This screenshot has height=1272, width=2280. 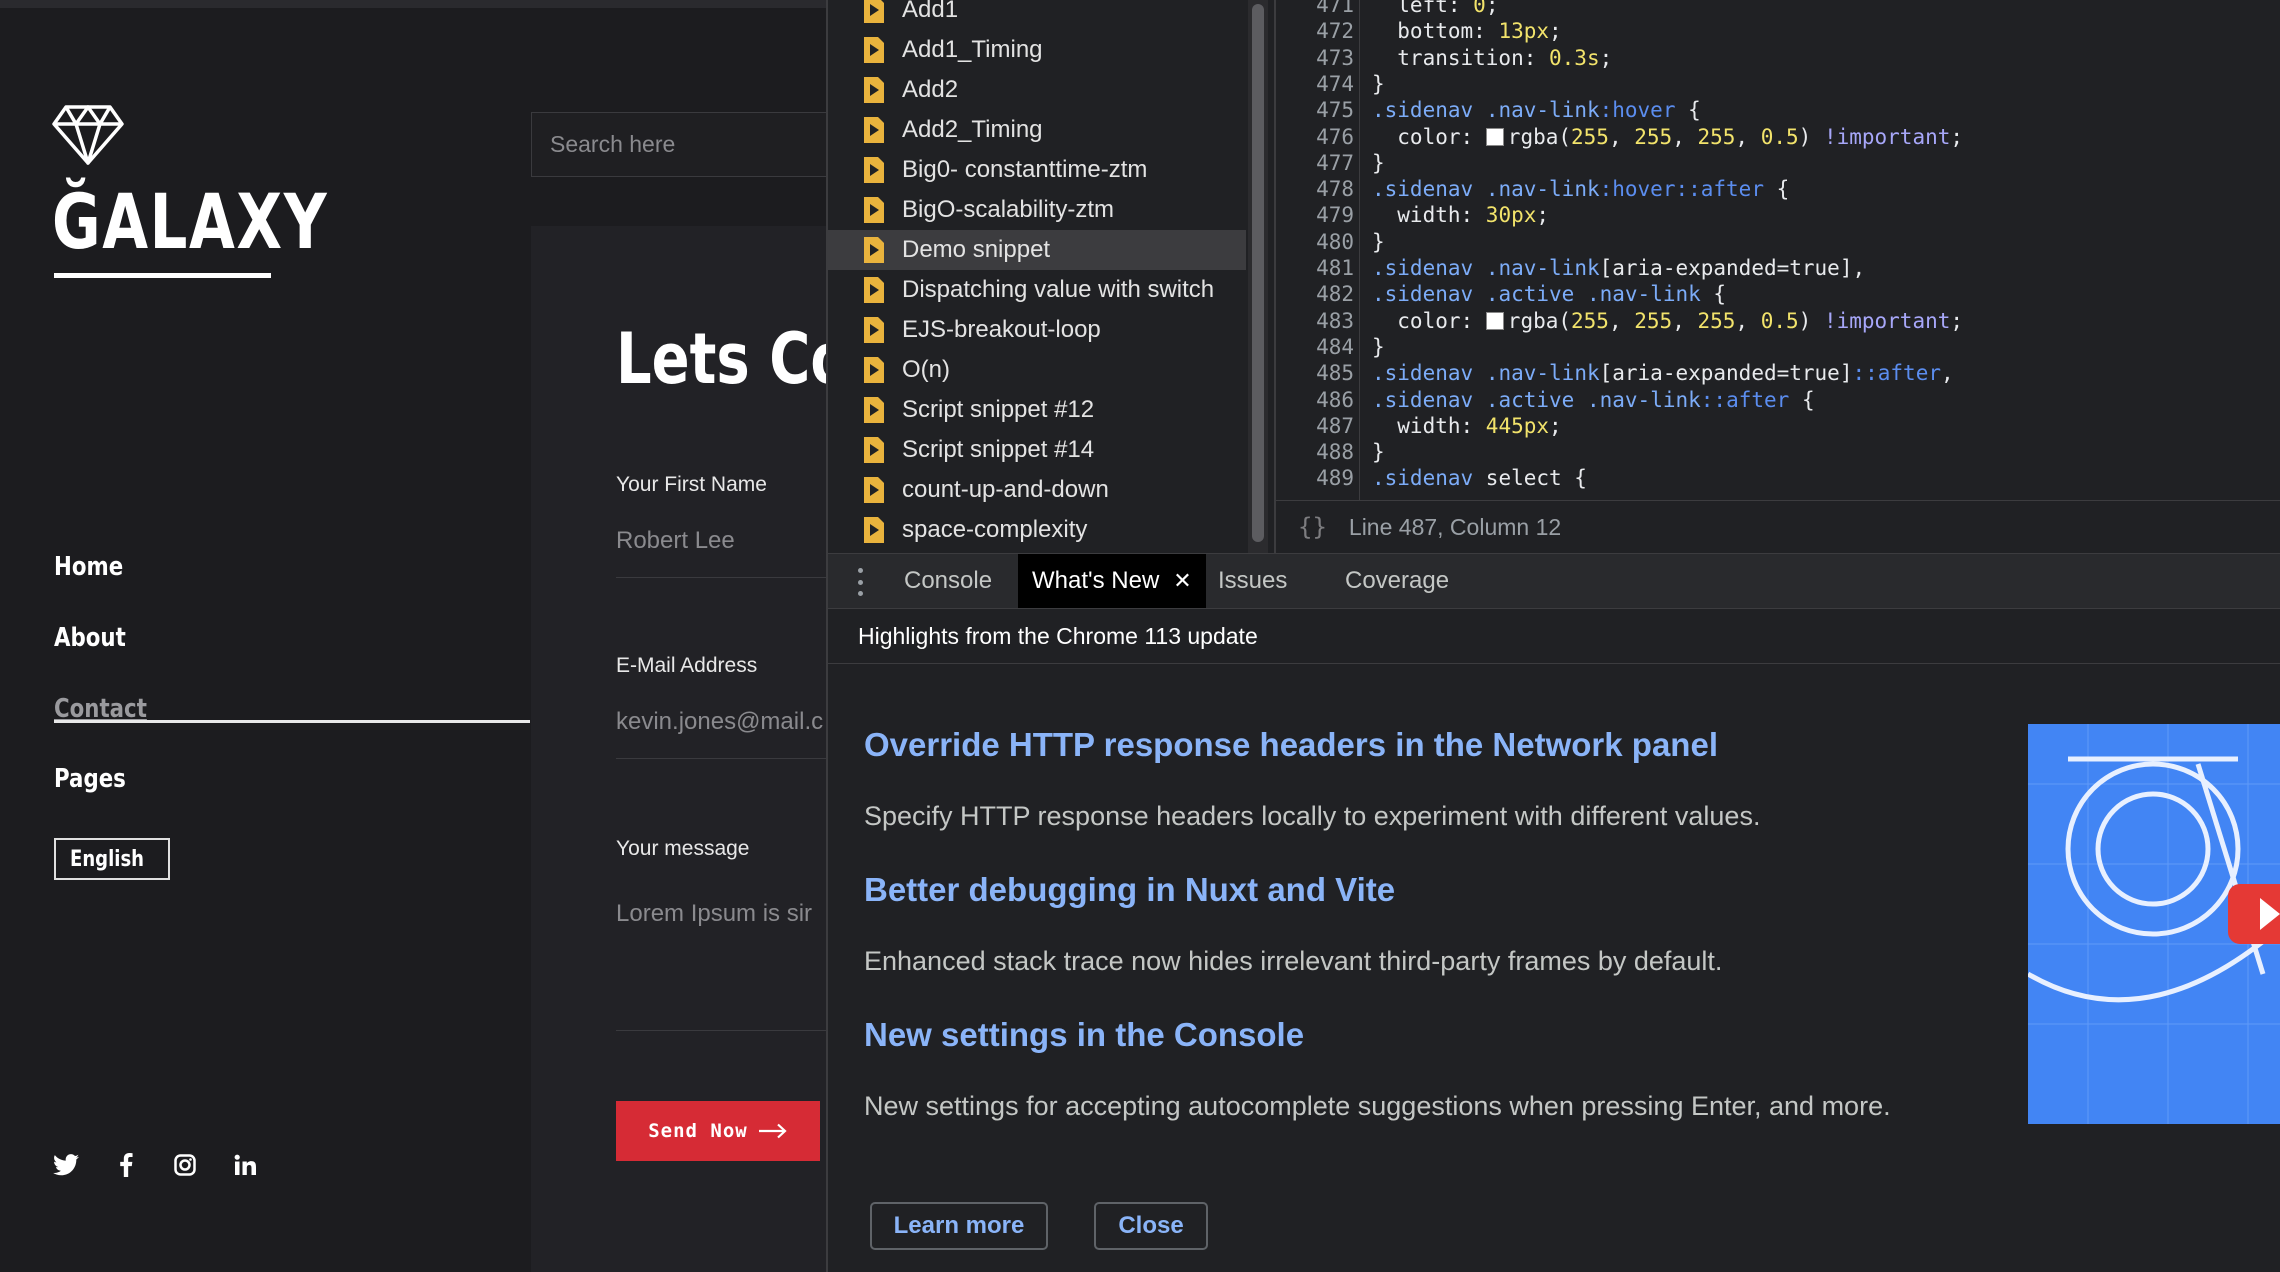 I want to click on code-line: .sidenav .active .nav-link {, so click(x=1549, y=294).